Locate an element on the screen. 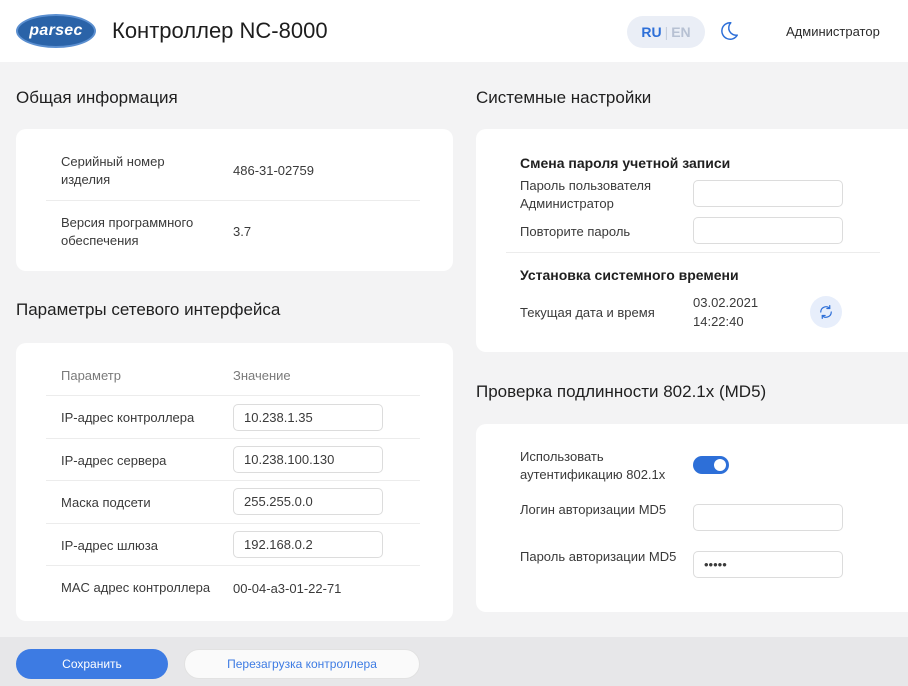  moon-icon is located at coordinates (729, 31).